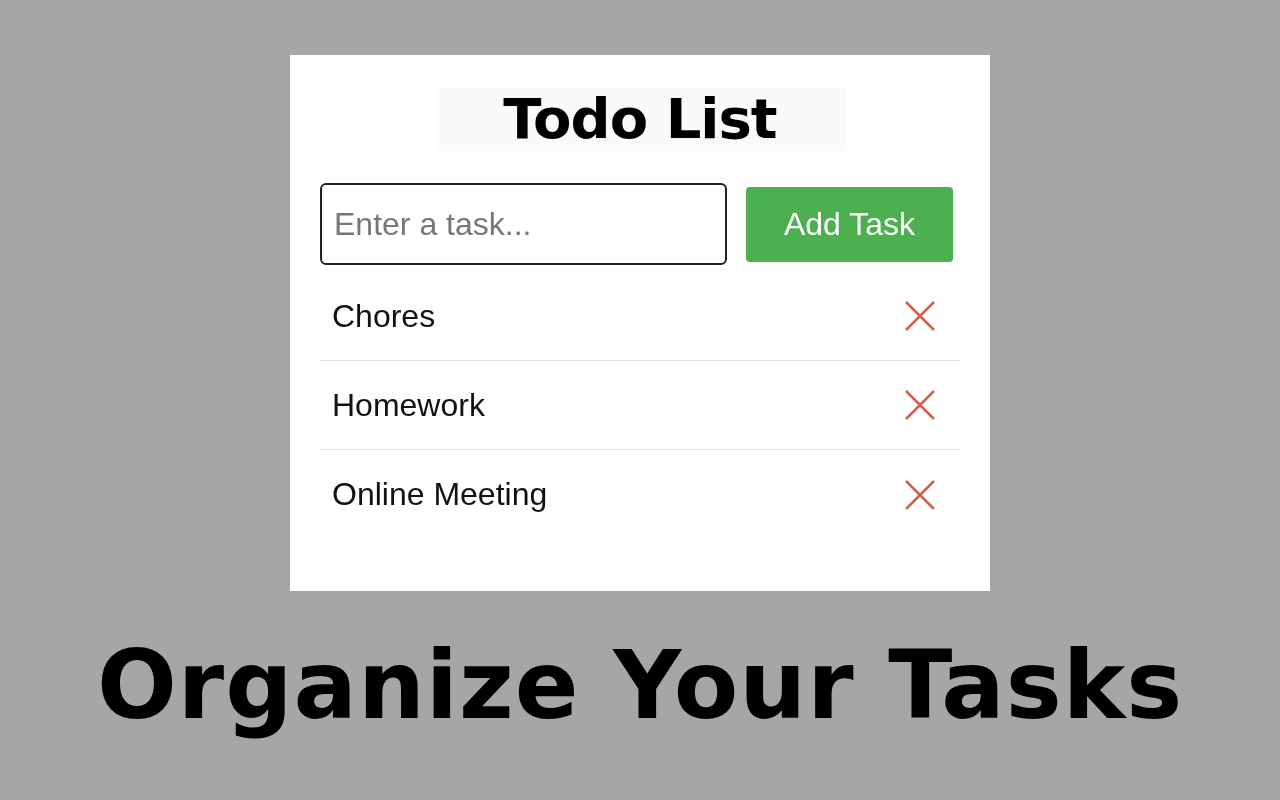 The height and width of the screenshot is (800, 1280). What do you see at coordinates (440, 494) in the screenshot?
I see `task-text: Online Meeting` at bounding box center [440, 494].